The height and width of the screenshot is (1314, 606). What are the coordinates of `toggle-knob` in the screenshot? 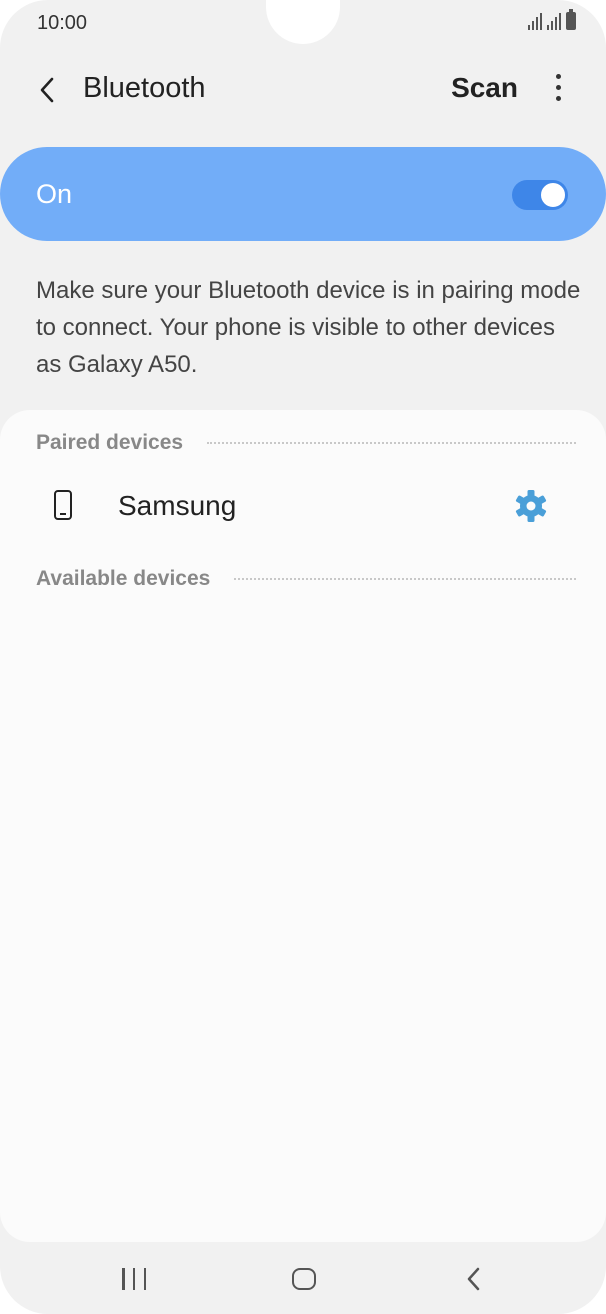 It's located at (553, 195).